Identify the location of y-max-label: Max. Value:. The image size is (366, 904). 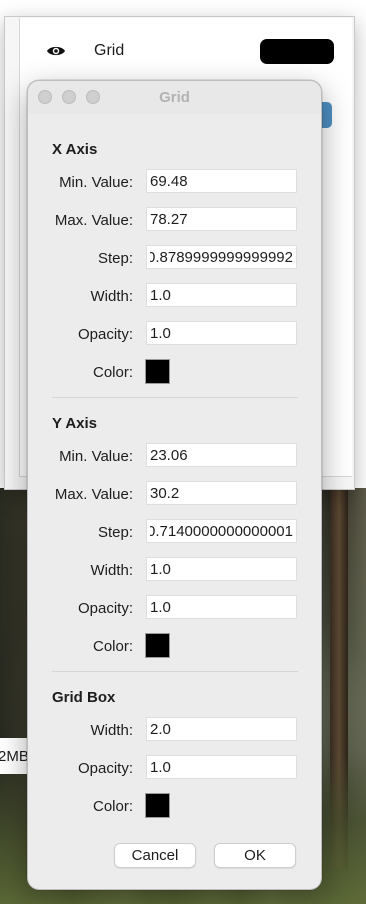
(93, 494).